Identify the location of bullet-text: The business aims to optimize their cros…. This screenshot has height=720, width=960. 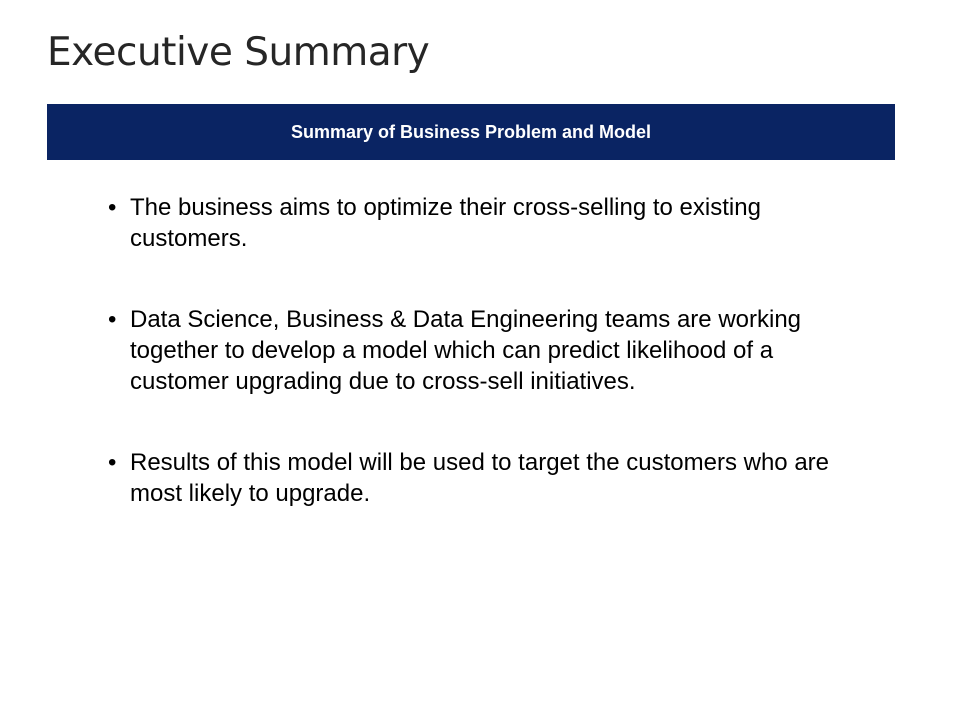
(445, 223).